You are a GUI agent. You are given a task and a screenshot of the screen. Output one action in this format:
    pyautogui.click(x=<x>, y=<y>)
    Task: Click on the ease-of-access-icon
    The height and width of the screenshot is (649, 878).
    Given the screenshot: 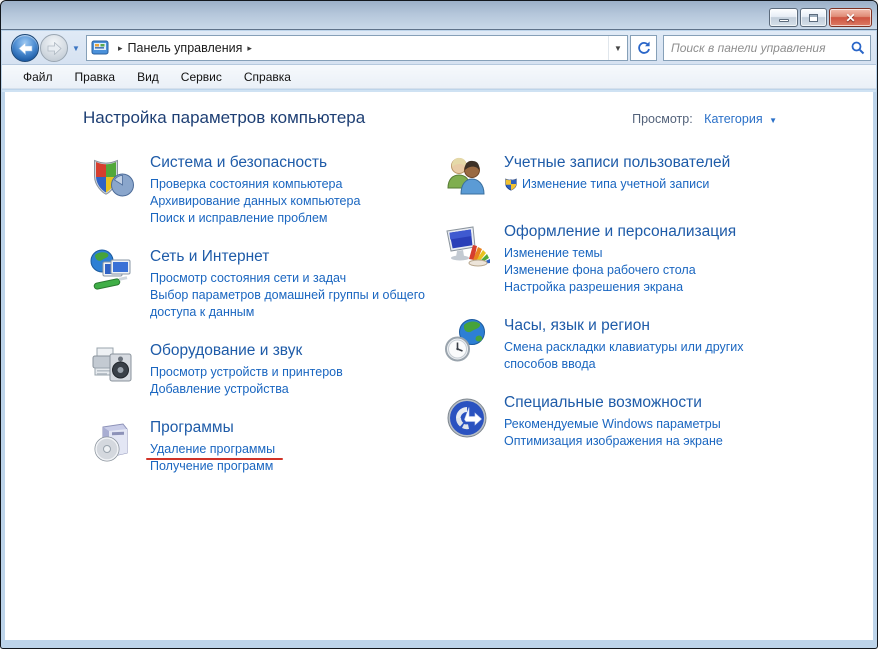 What is the action you would take?
    pyautogui.click(x=467, y=418)
    